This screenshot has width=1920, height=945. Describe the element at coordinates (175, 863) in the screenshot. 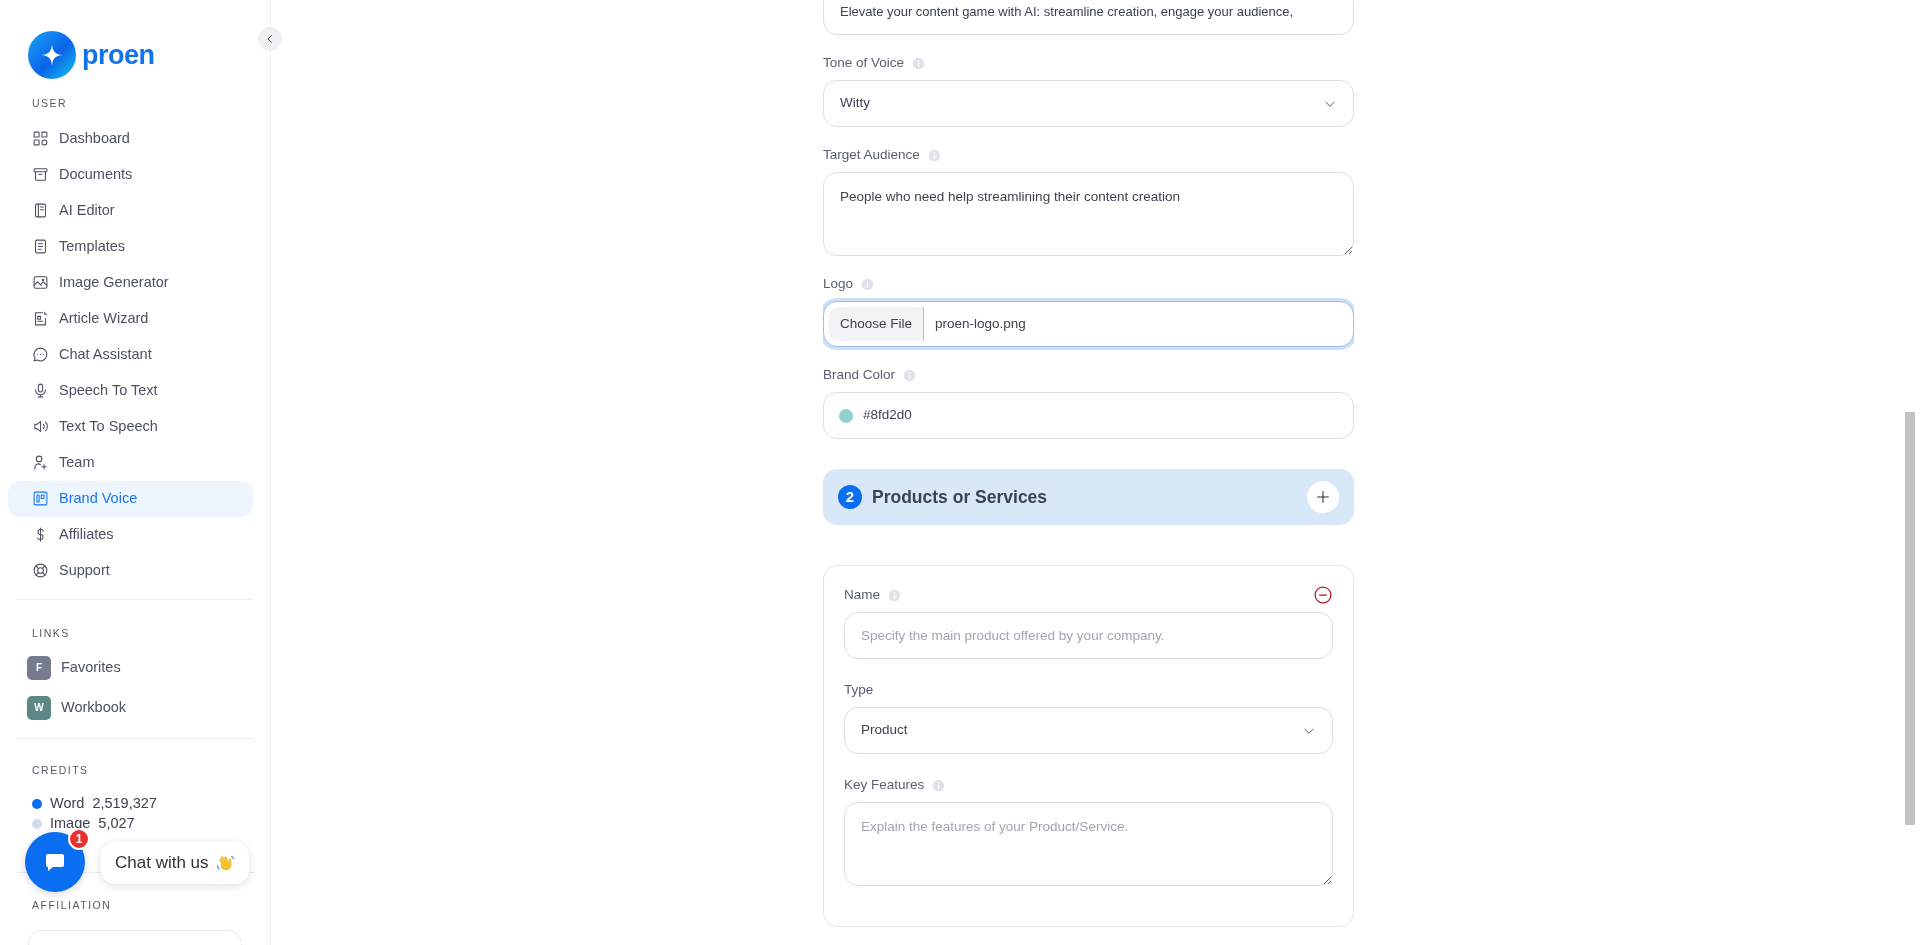

I see `chat-with-us-button: Chat with us` at that location.